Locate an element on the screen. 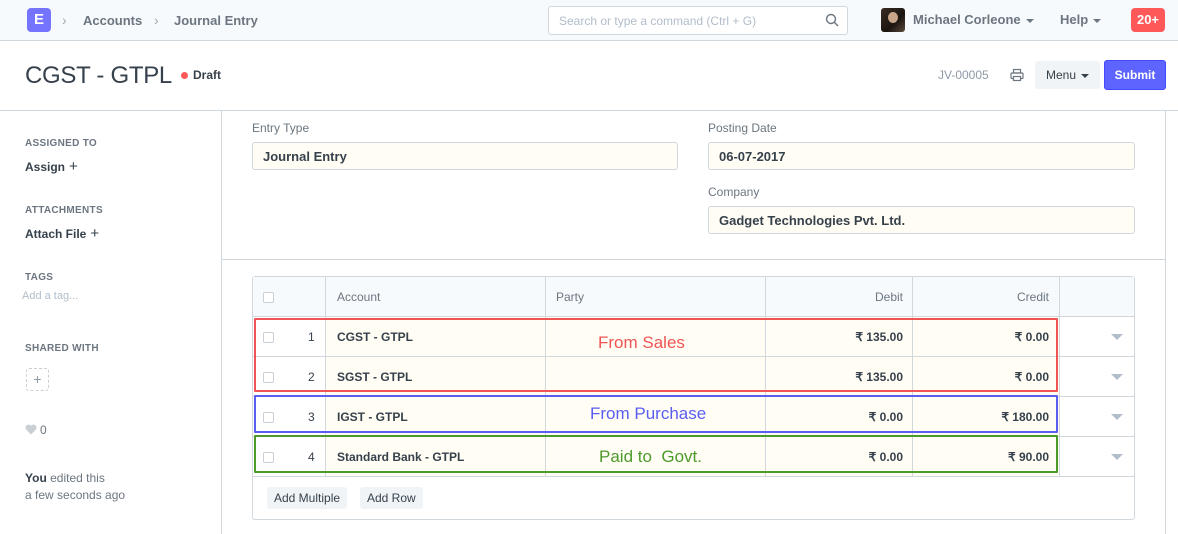  status-indicator-dot is located at coordinates (184, 75).